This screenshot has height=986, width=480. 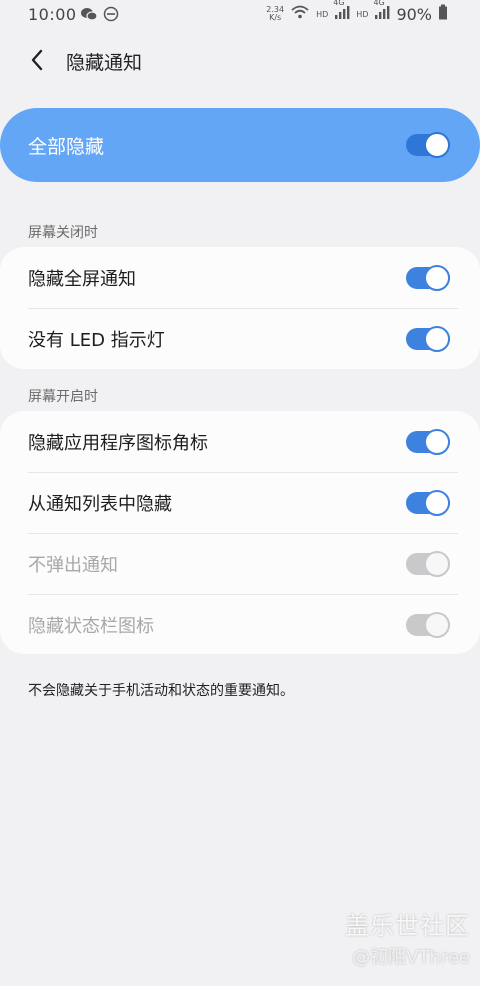 I want to click on row-hide-statusbar-icons: 隐藏状态栏图标, so click(x=240, y=624).